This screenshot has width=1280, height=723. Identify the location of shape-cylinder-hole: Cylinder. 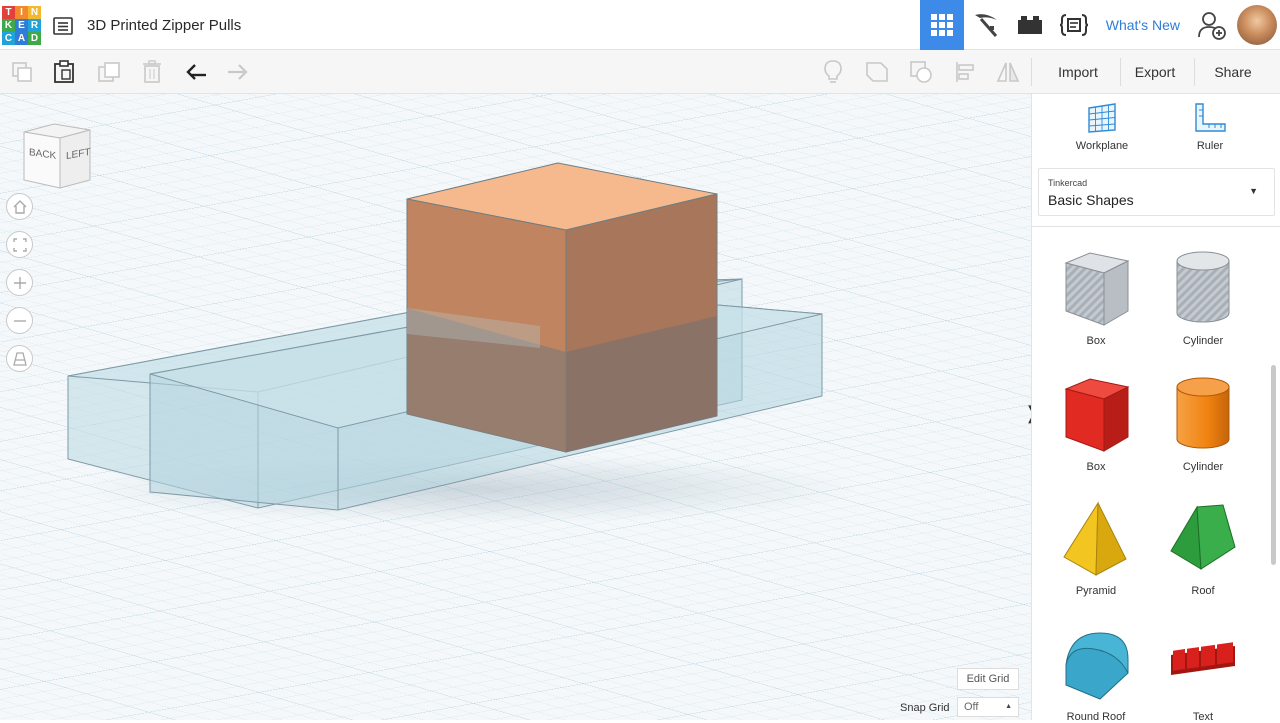
(1203, 298).